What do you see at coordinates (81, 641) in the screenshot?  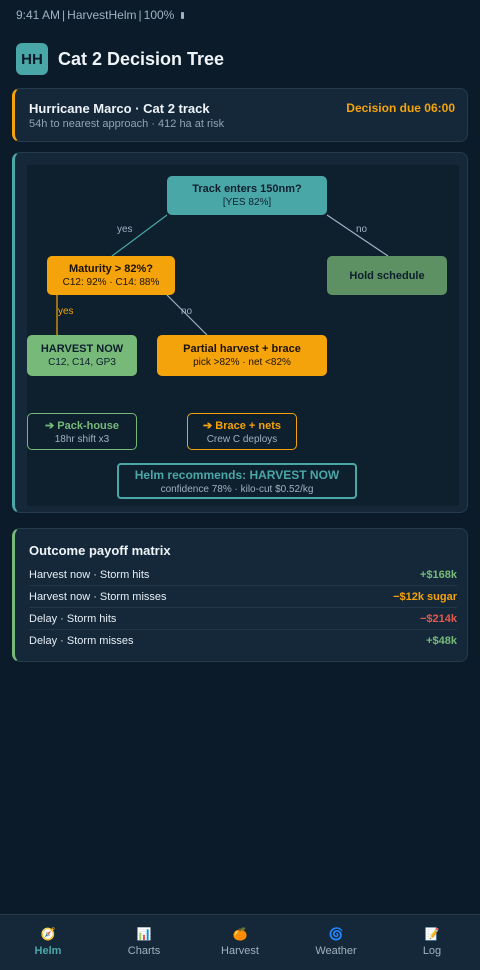 I see `matrix-row-label: Delay · Storm misses` at bounding box center [81, 641].